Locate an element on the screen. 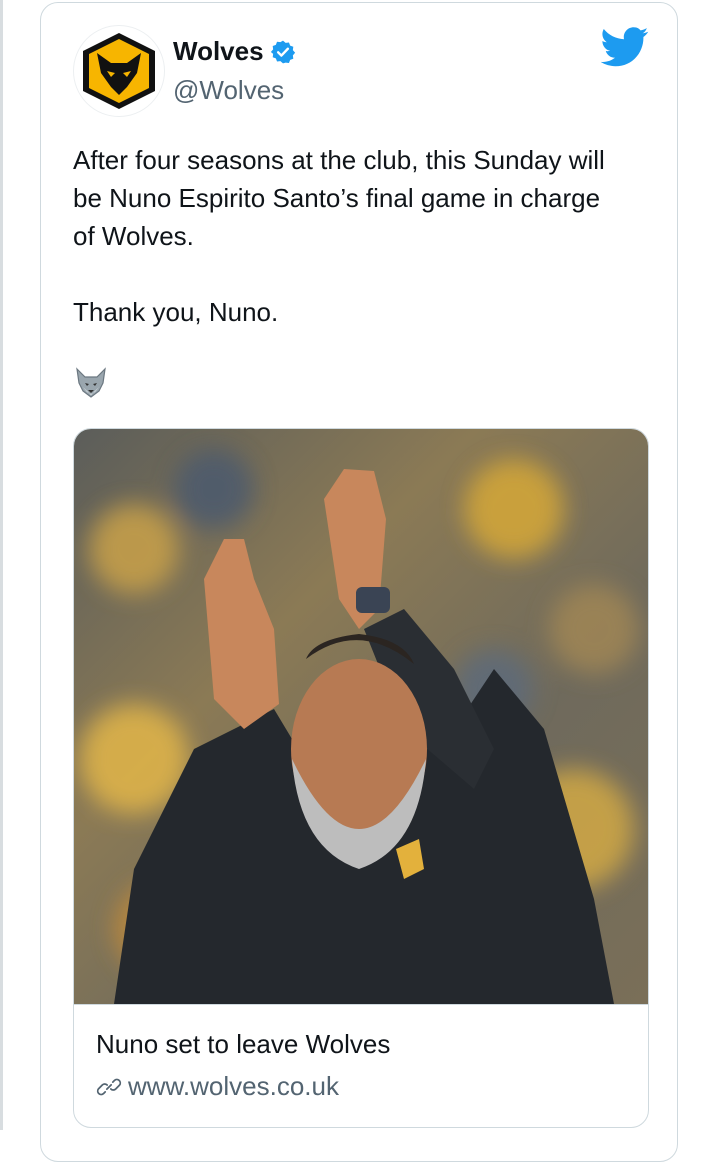 This screenshot has height=1162, width=720. wolves-crest-icon is located at coordinates (119, 71).